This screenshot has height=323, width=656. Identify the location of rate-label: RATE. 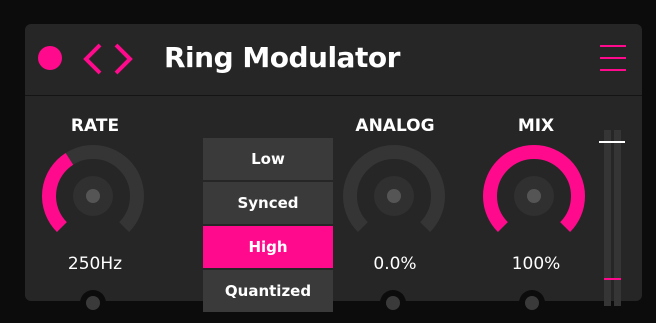
(95, 126).